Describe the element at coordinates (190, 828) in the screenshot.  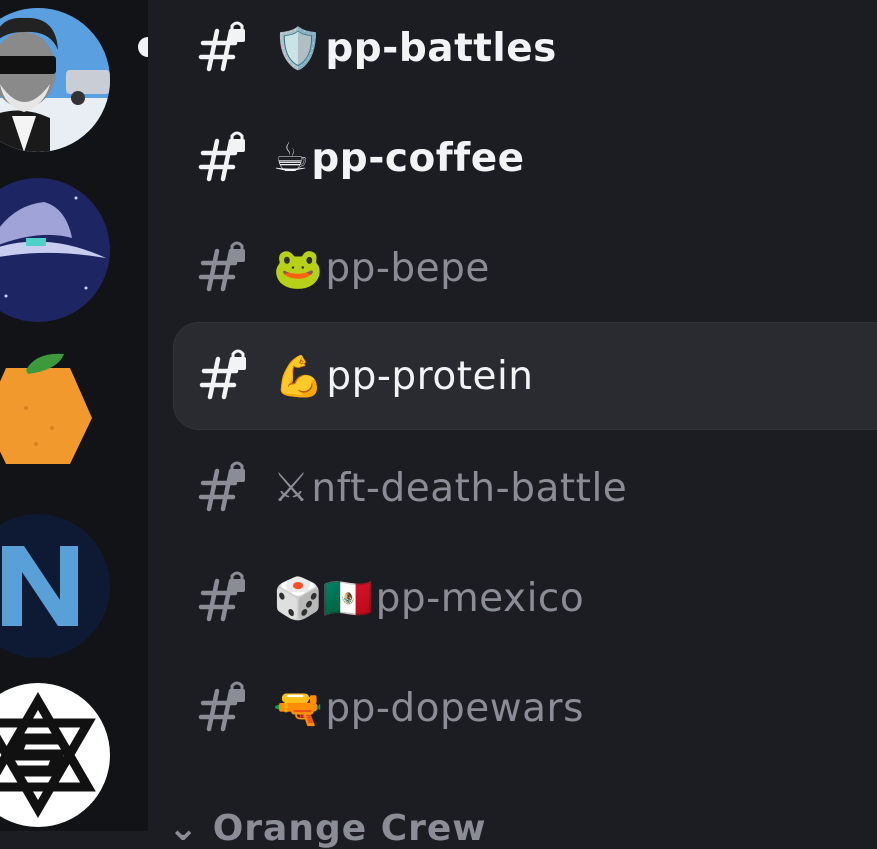
I see `chevron-down-icon: ⌄` at that location.